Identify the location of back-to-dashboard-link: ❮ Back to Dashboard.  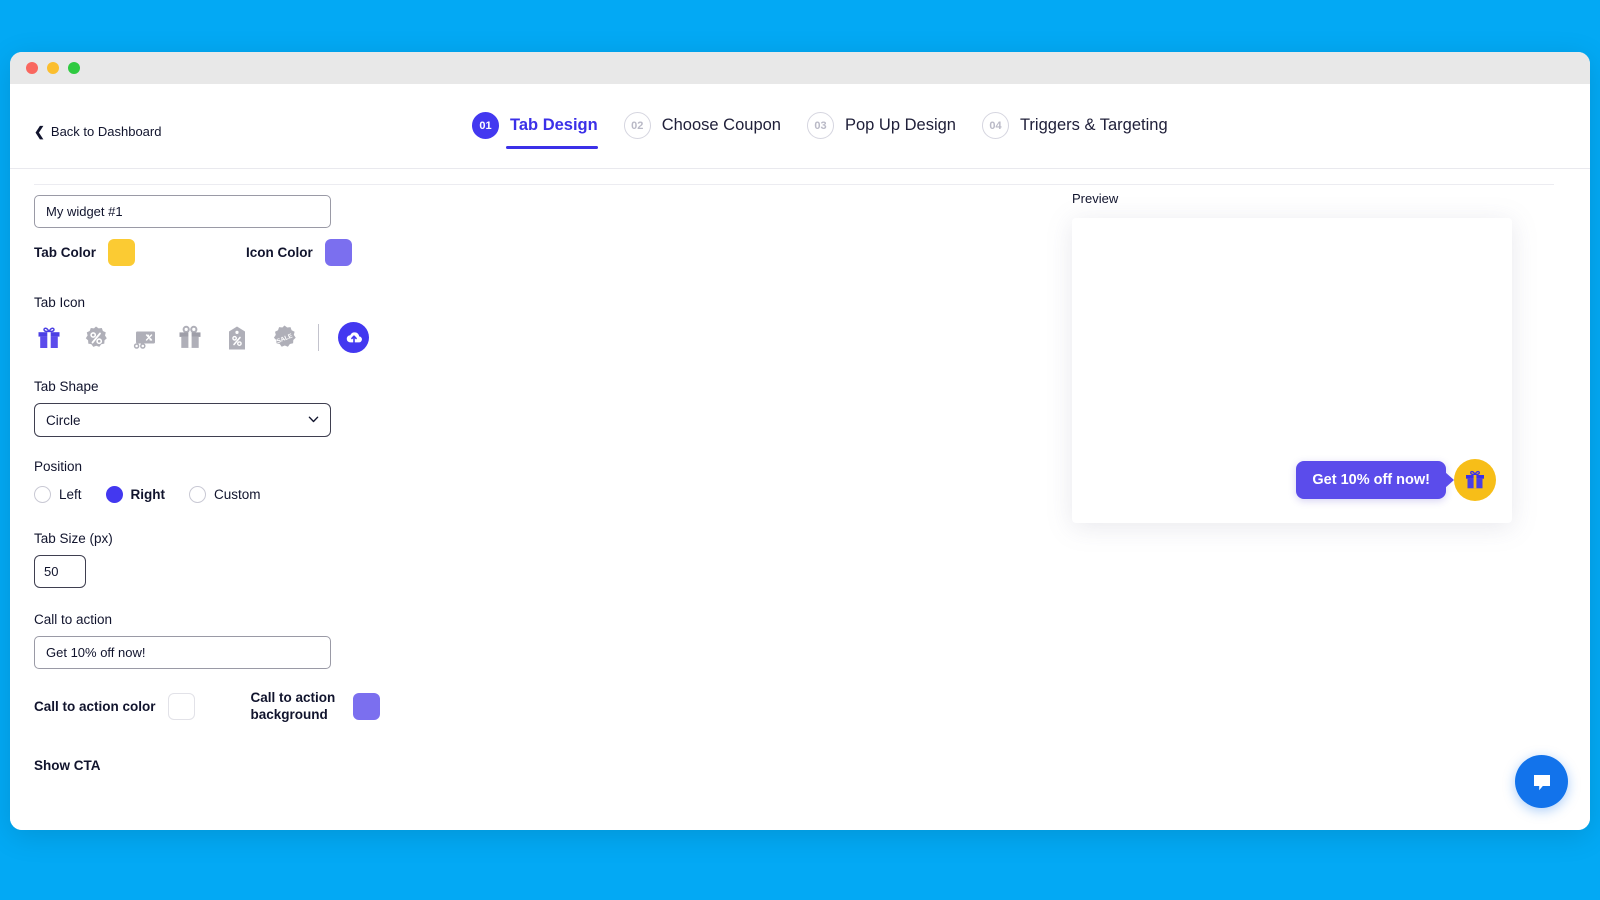
(97, 131).